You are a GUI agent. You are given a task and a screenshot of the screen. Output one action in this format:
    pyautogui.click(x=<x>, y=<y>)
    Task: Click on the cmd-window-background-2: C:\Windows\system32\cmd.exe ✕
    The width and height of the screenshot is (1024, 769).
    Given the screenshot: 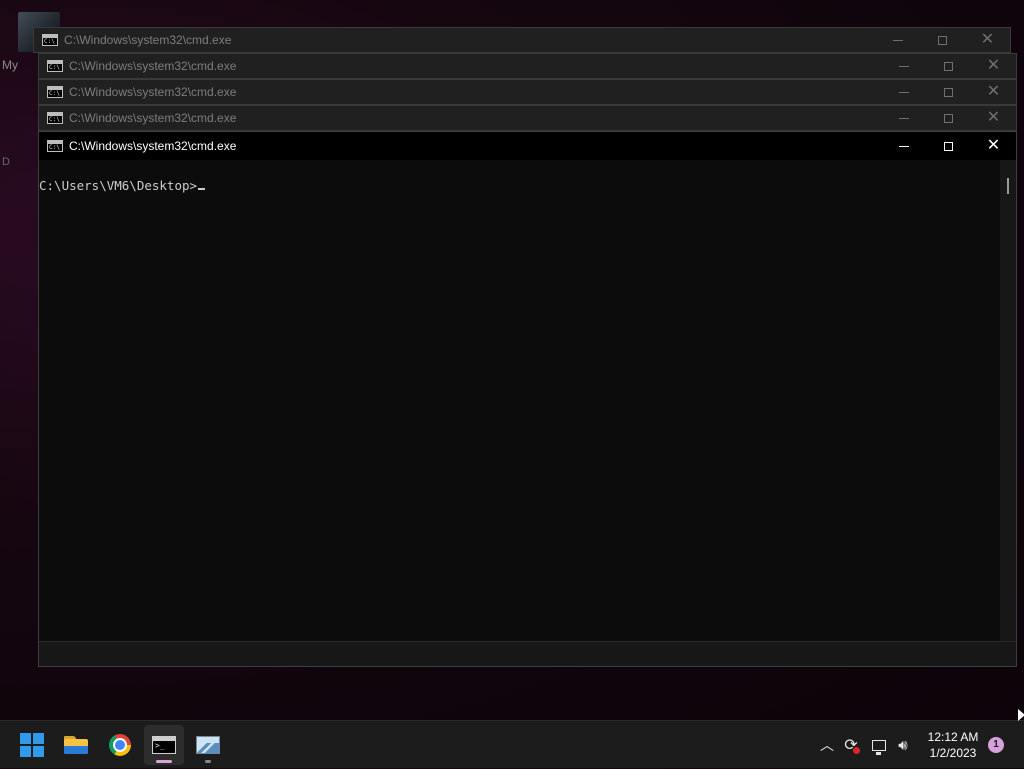 What is the action you would take?
    pyautogui.click(x=527, y=66)
    